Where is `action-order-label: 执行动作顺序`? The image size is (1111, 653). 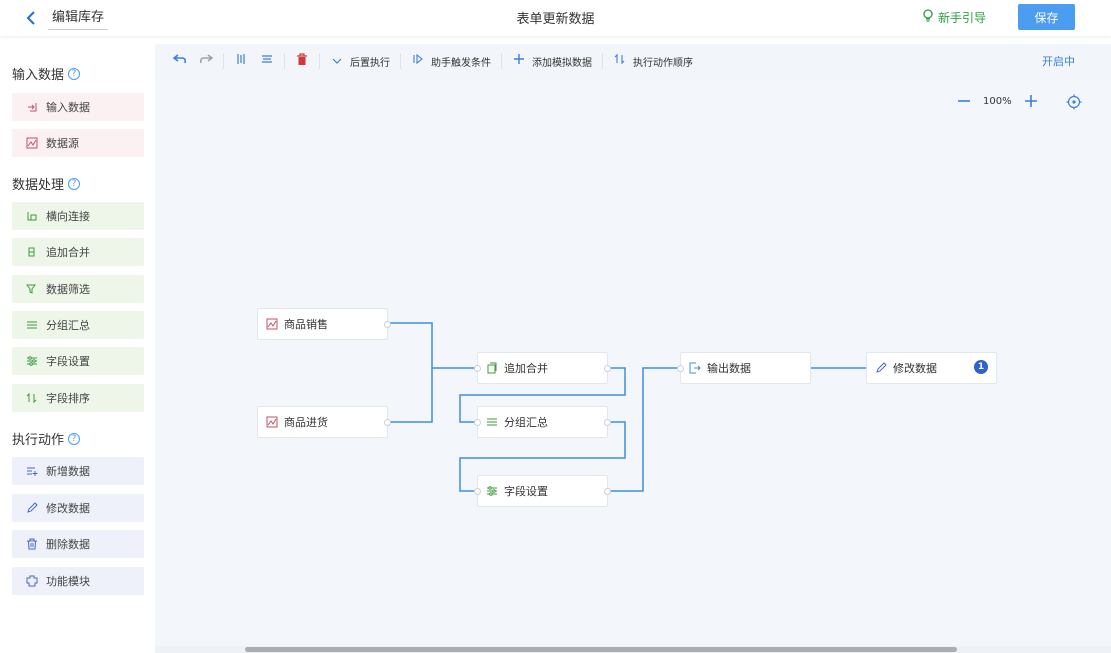
action-order-label: 执行动作顺序 is located at coordinates (663, 63).